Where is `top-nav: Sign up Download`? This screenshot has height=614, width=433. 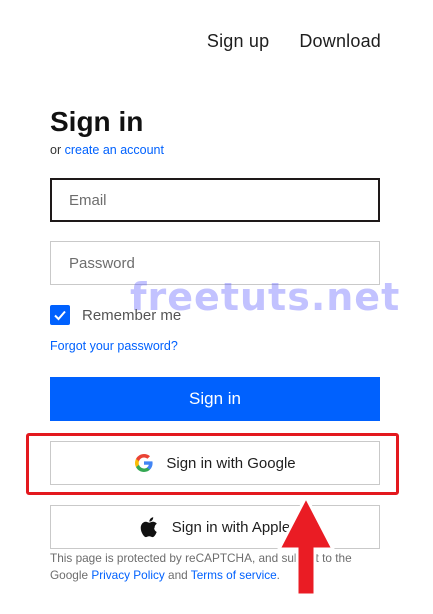 top-nav: Sign up Download is located at coordinates (294, 41).